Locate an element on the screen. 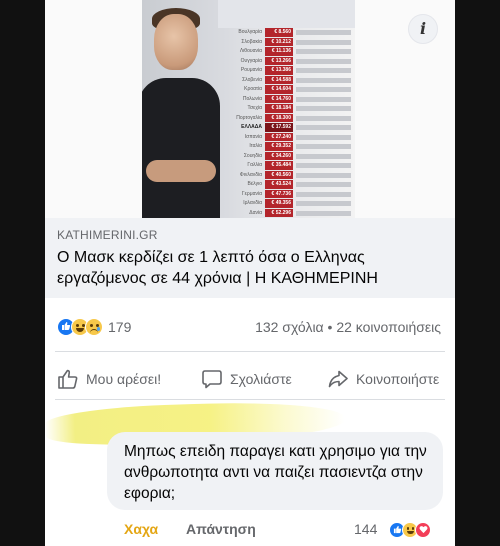 The height and width of the screenshot is (546, 500). country-name: Τσεχία is located at coordinates (254, 108).